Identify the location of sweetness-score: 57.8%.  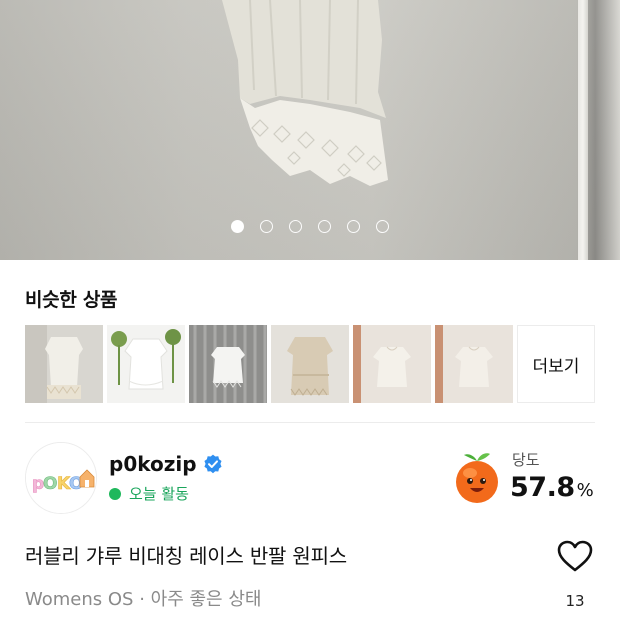
(552, 487).